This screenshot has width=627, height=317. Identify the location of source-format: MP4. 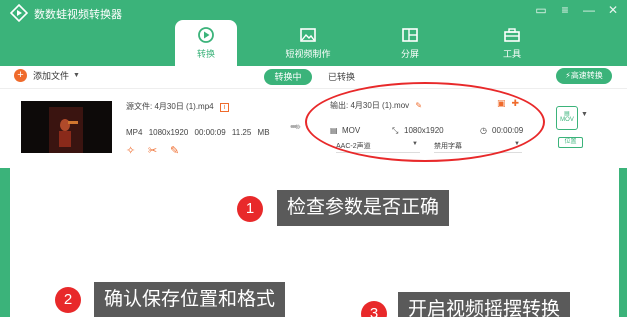
(134, 132).